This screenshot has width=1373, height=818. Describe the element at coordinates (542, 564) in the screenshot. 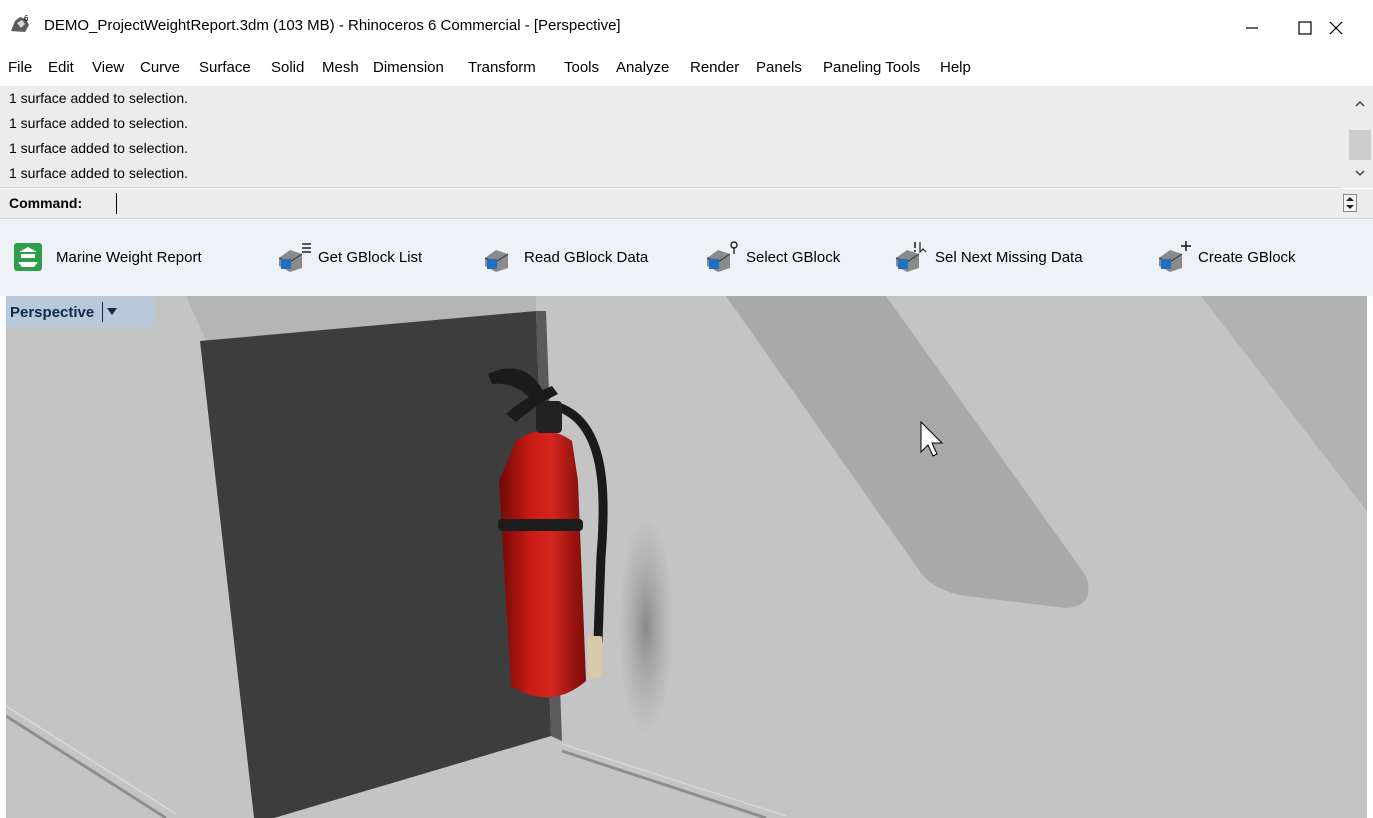

I see `extinguisher-body` at that location.